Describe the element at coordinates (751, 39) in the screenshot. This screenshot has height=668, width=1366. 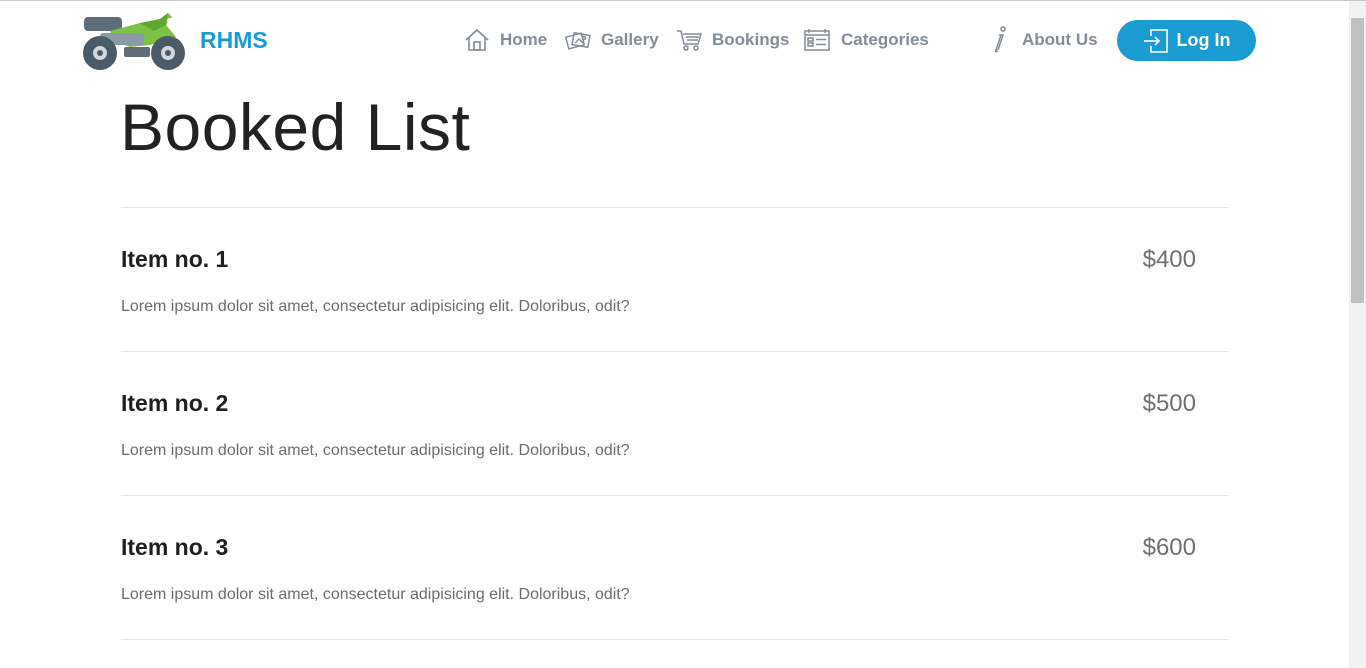
I see `nav-bookings-label: Bookings` at that location.